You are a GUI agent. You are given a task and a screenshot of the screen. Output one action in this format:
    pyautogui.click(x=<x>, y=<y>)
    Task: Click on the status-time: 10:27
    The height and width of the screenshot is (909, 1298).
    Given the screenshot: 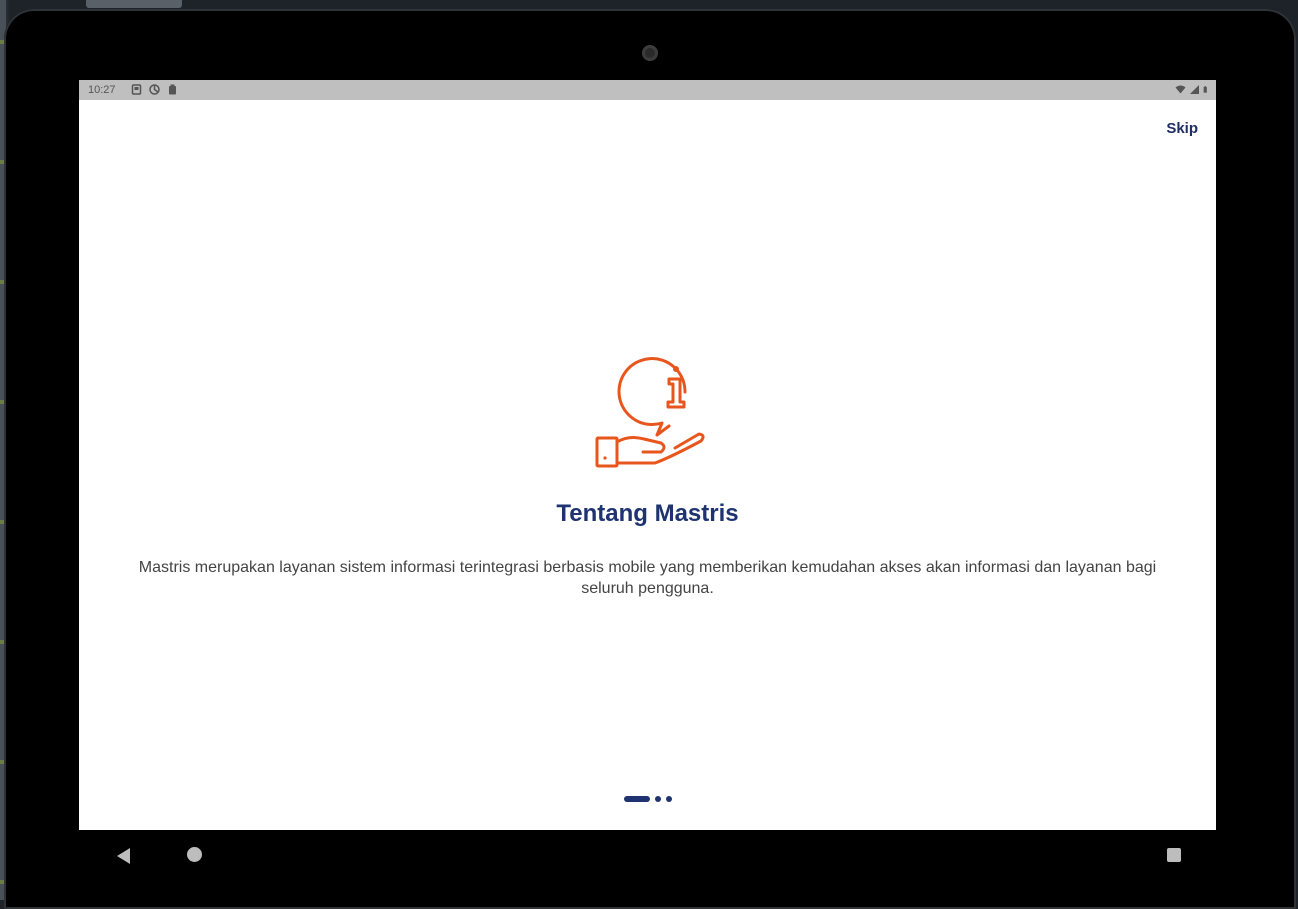 What is the action you would take?
    pyautogui.click(x=102, y=90)
    